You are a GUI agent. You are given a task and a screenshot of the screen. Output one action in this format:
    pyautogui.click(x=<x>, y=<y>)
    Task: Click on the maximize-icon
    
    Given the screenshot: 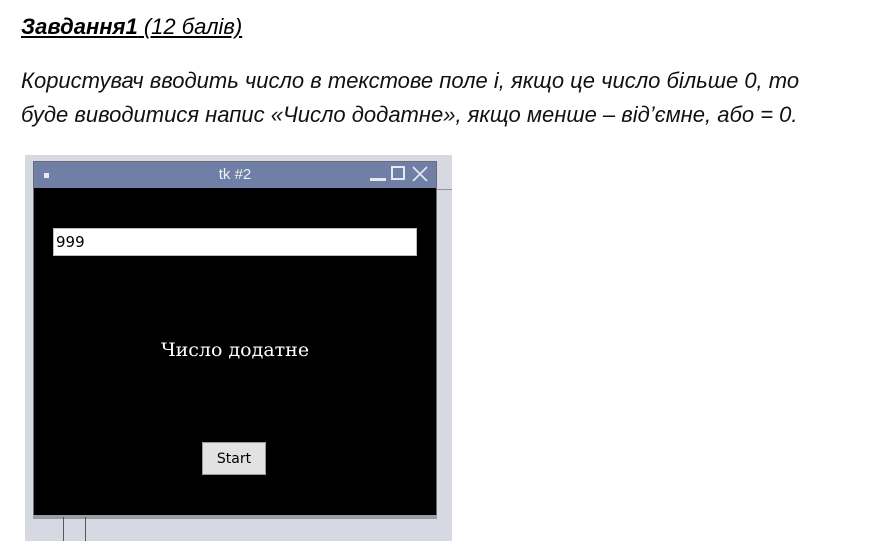 What is the action you would take?
    pyautogui.click(x=399, y=174)
    